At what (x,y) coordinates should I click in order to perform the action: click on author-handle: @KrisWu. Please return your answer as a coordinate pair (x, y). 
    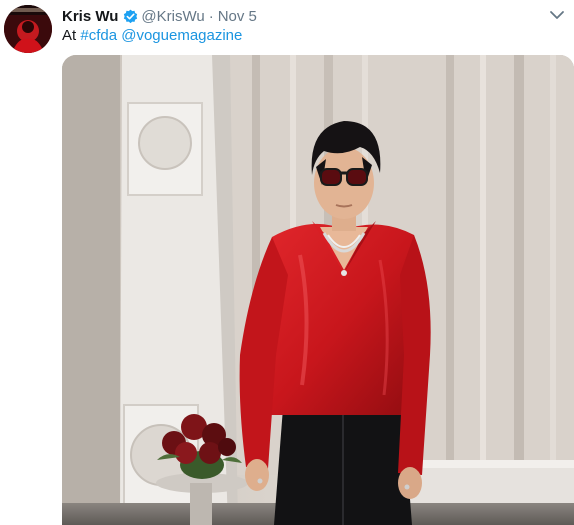
    Looking at the image, I should click on (172, 16).